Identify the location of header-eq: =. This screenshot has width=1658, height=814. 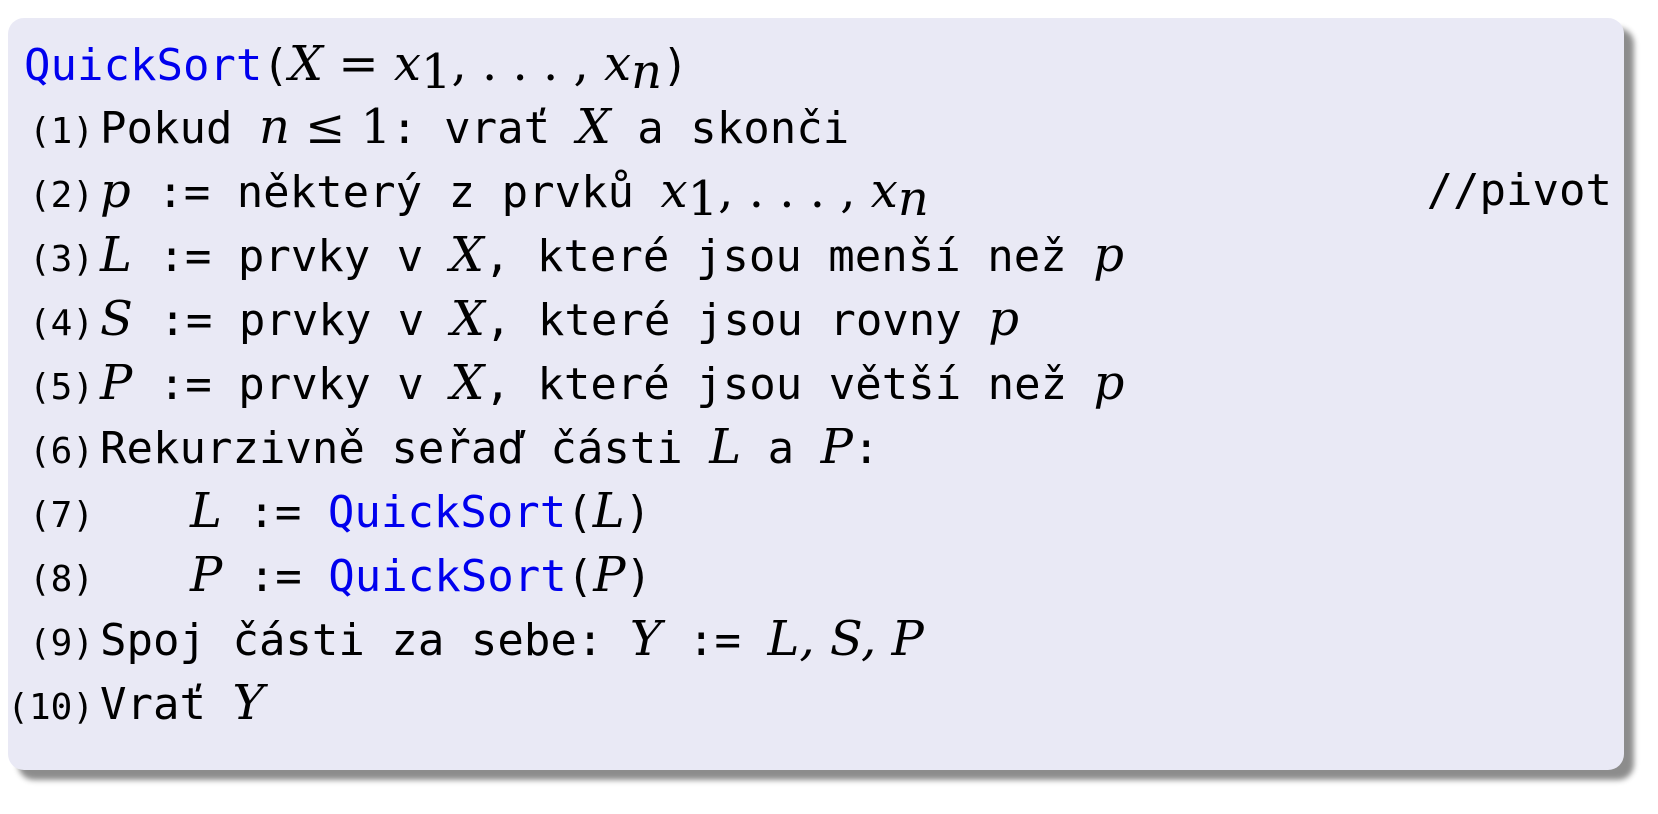
(358, 64).